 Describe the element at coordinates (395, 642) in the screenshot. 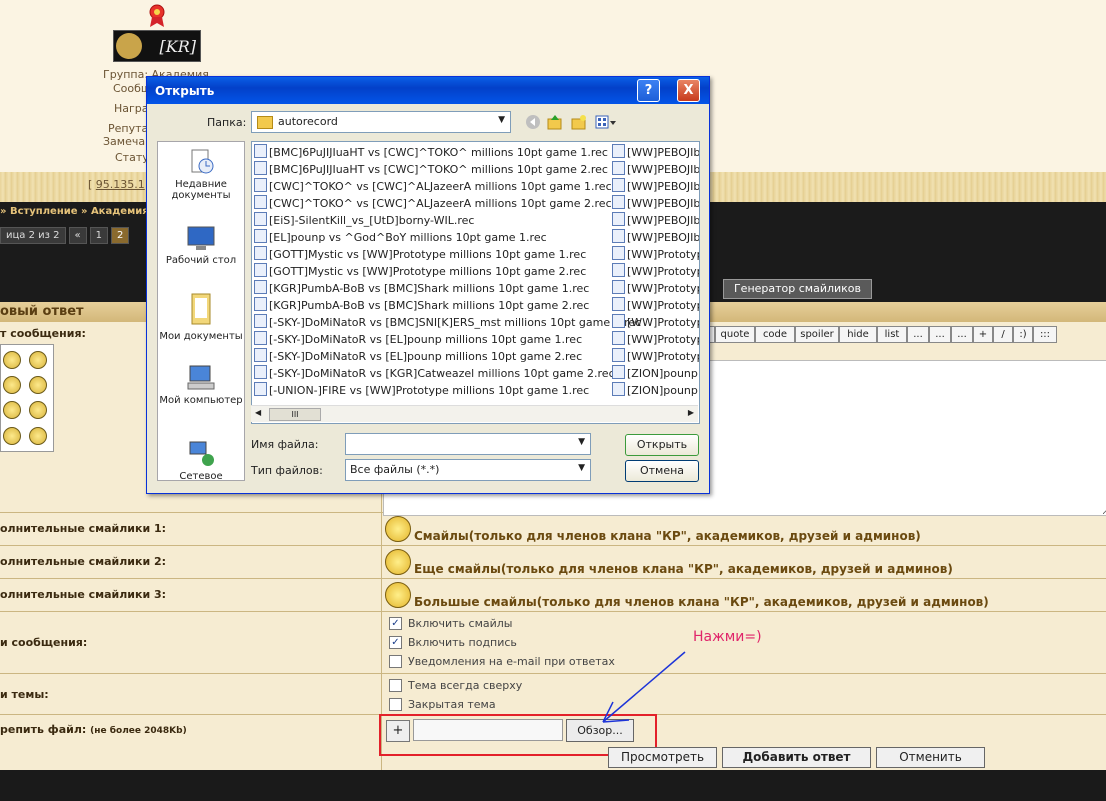

I see `enable-signature-checkbox: ✓` at that location.